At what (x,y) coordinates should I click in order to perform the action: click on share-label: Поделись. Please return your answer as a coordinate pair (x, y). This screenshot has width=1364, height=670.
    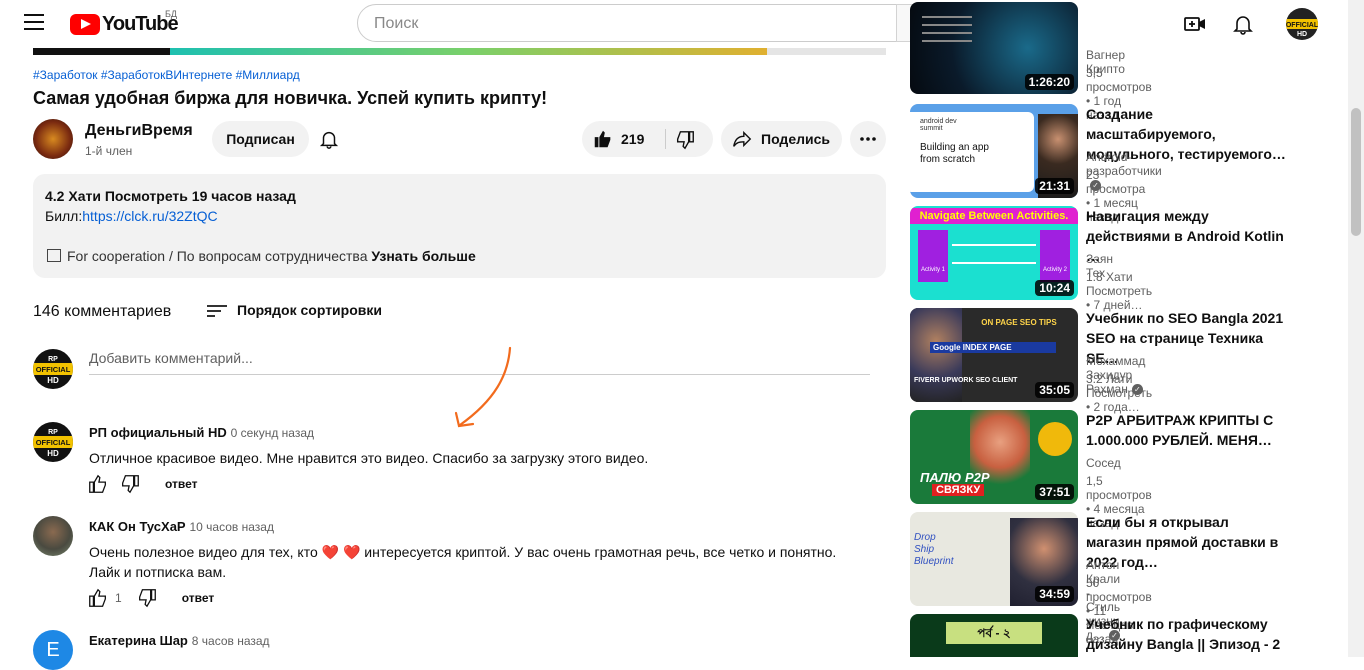
    Looking at the image, I should click on (795, 139).